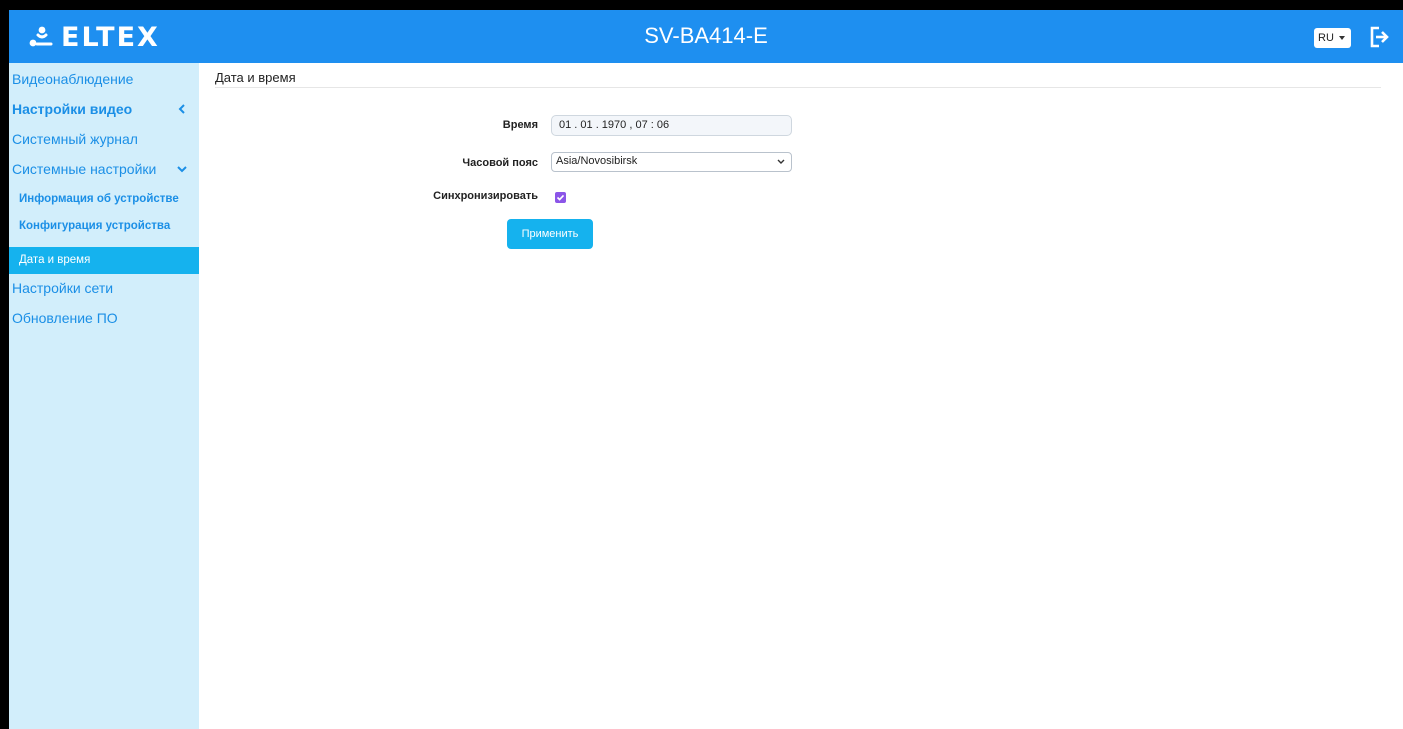  I want to click on top-bar: ELTEX SV-BA414-E RU, so click(706, 36).